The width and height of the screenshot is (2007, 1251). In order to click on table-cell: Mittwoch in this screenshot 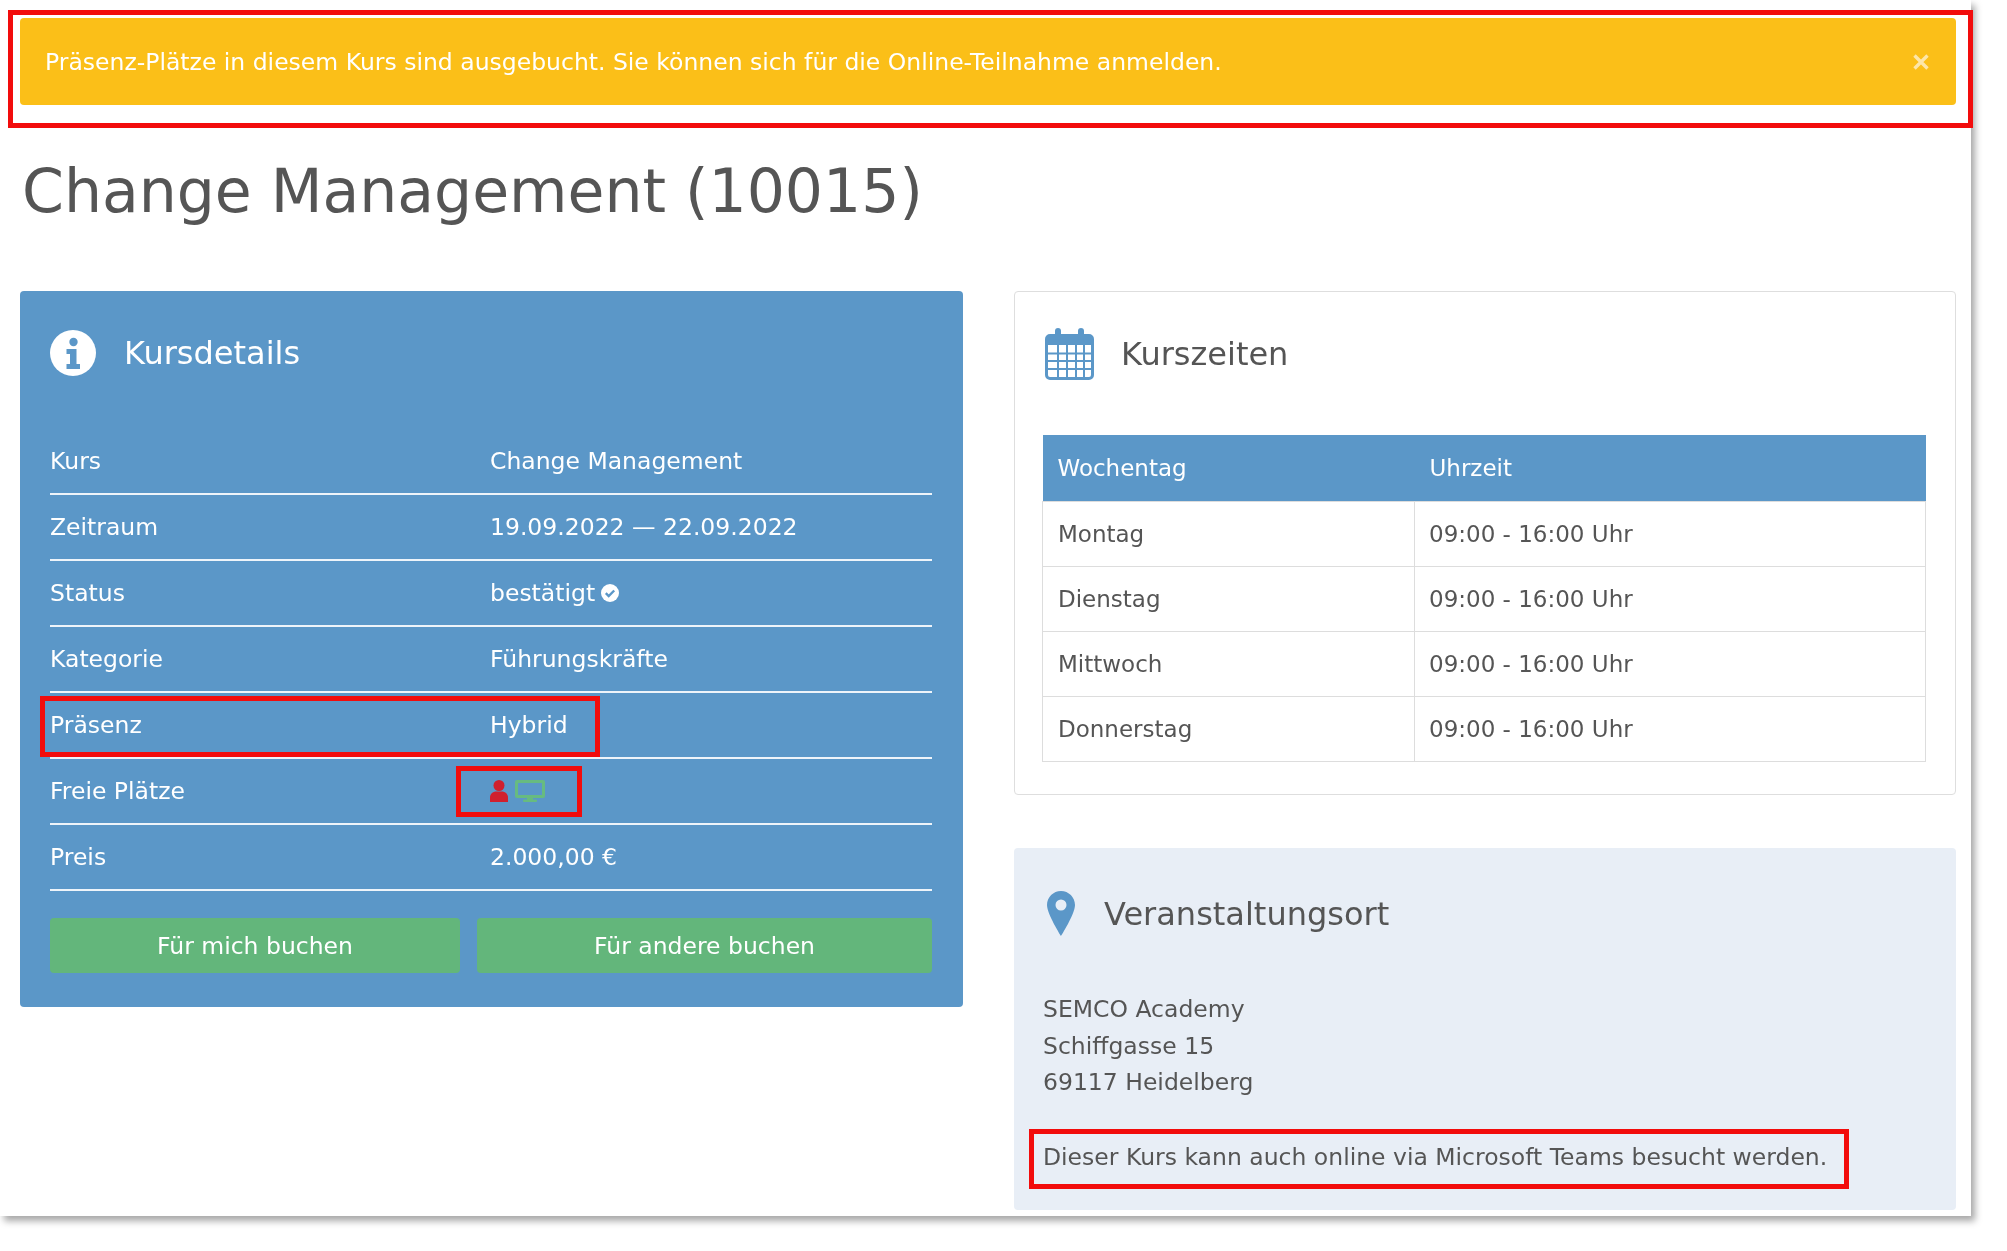, I will do `click(1228, 664)`.